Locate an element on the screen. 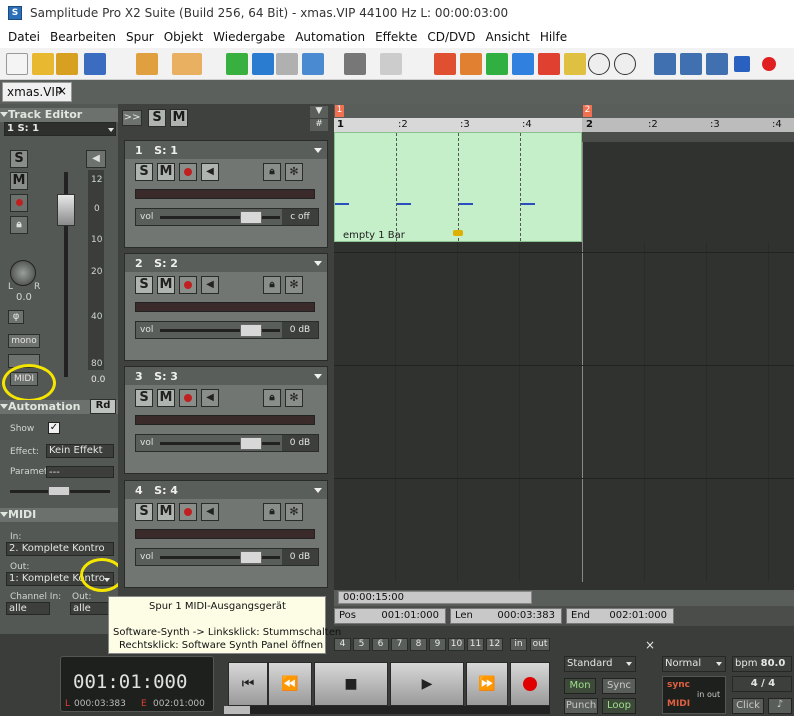 The image size is (794, 716). universal-tool-icon is located at coordinates (237, 64).